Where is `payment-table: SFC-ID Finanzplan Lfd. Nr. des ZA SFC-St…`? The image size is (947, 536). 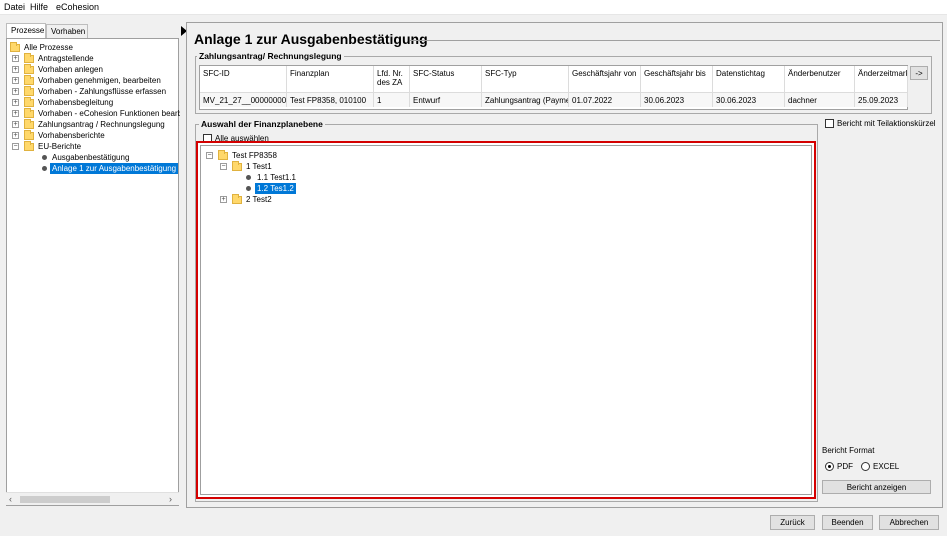
payment-table: SFC-ID Finanzplan Lfd. Nr. des ZA SFC-St… is located at coordinates (553, 87).